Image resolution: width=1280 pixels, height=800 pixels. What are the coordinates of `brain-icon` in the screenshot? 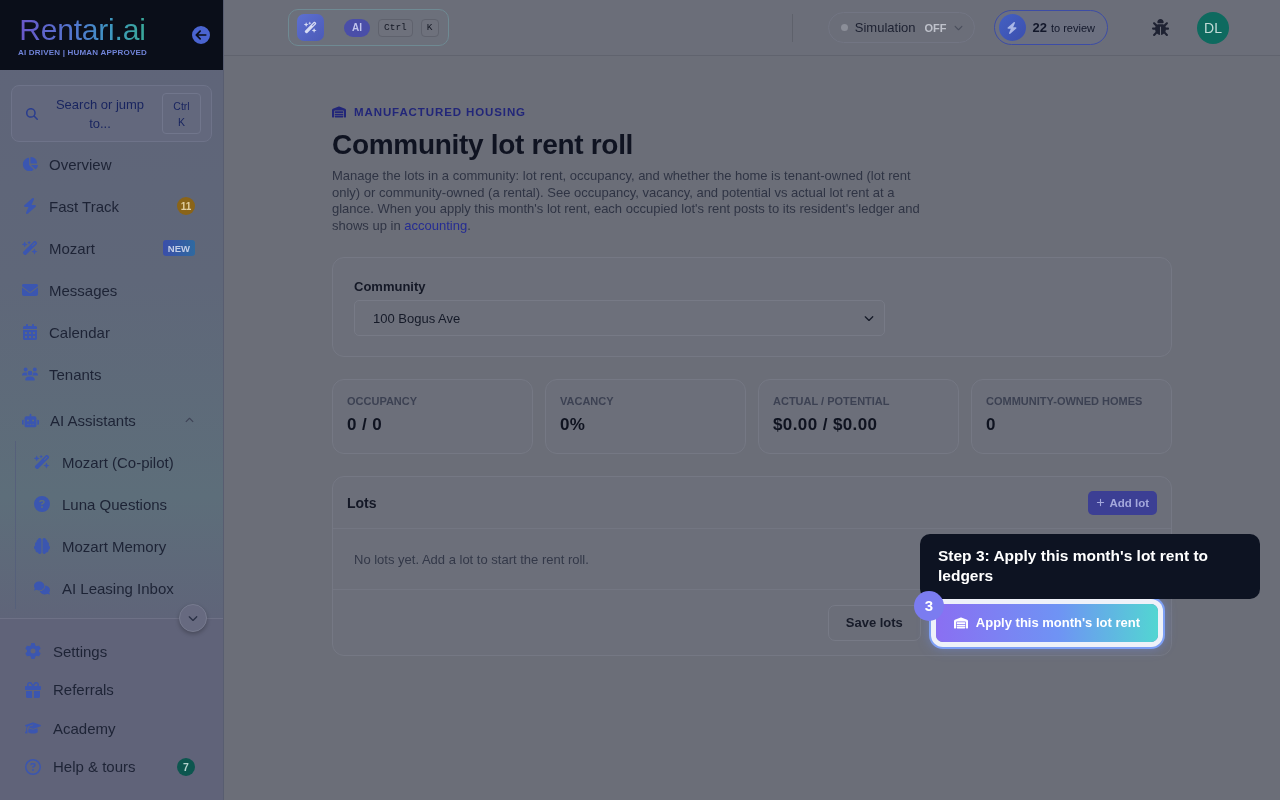 It's located at (42, 546).